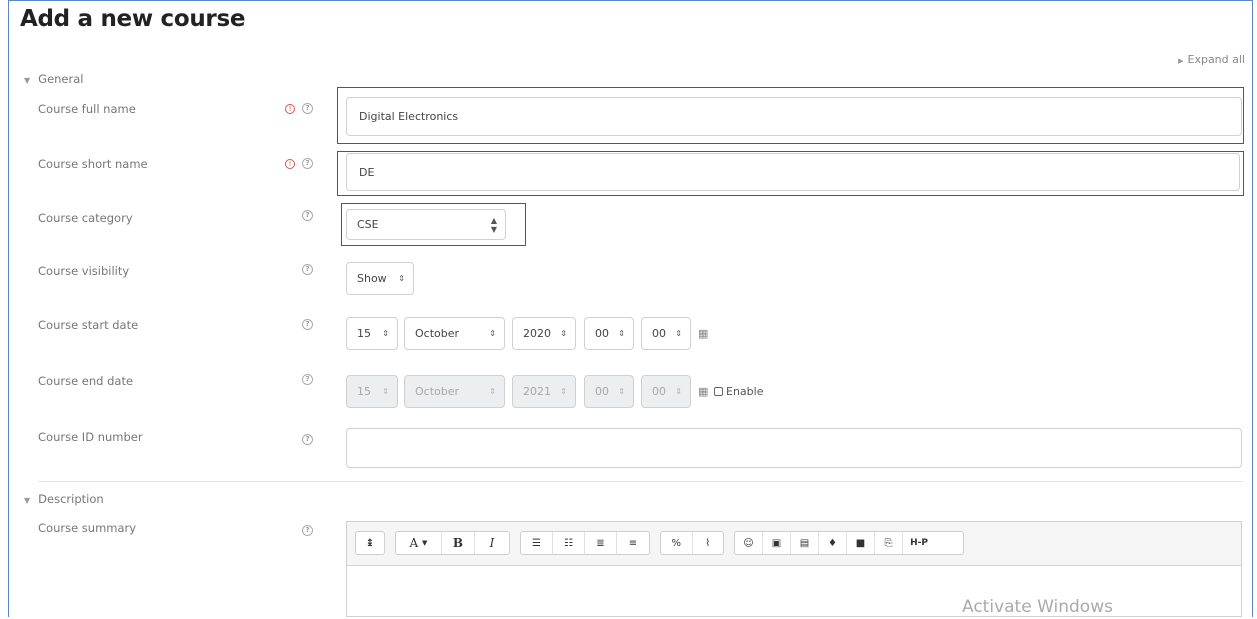  What do you see at coordinates (437, 391) in the screenshot?
I see `end-month-value: October` at bounding box center [437, 391].